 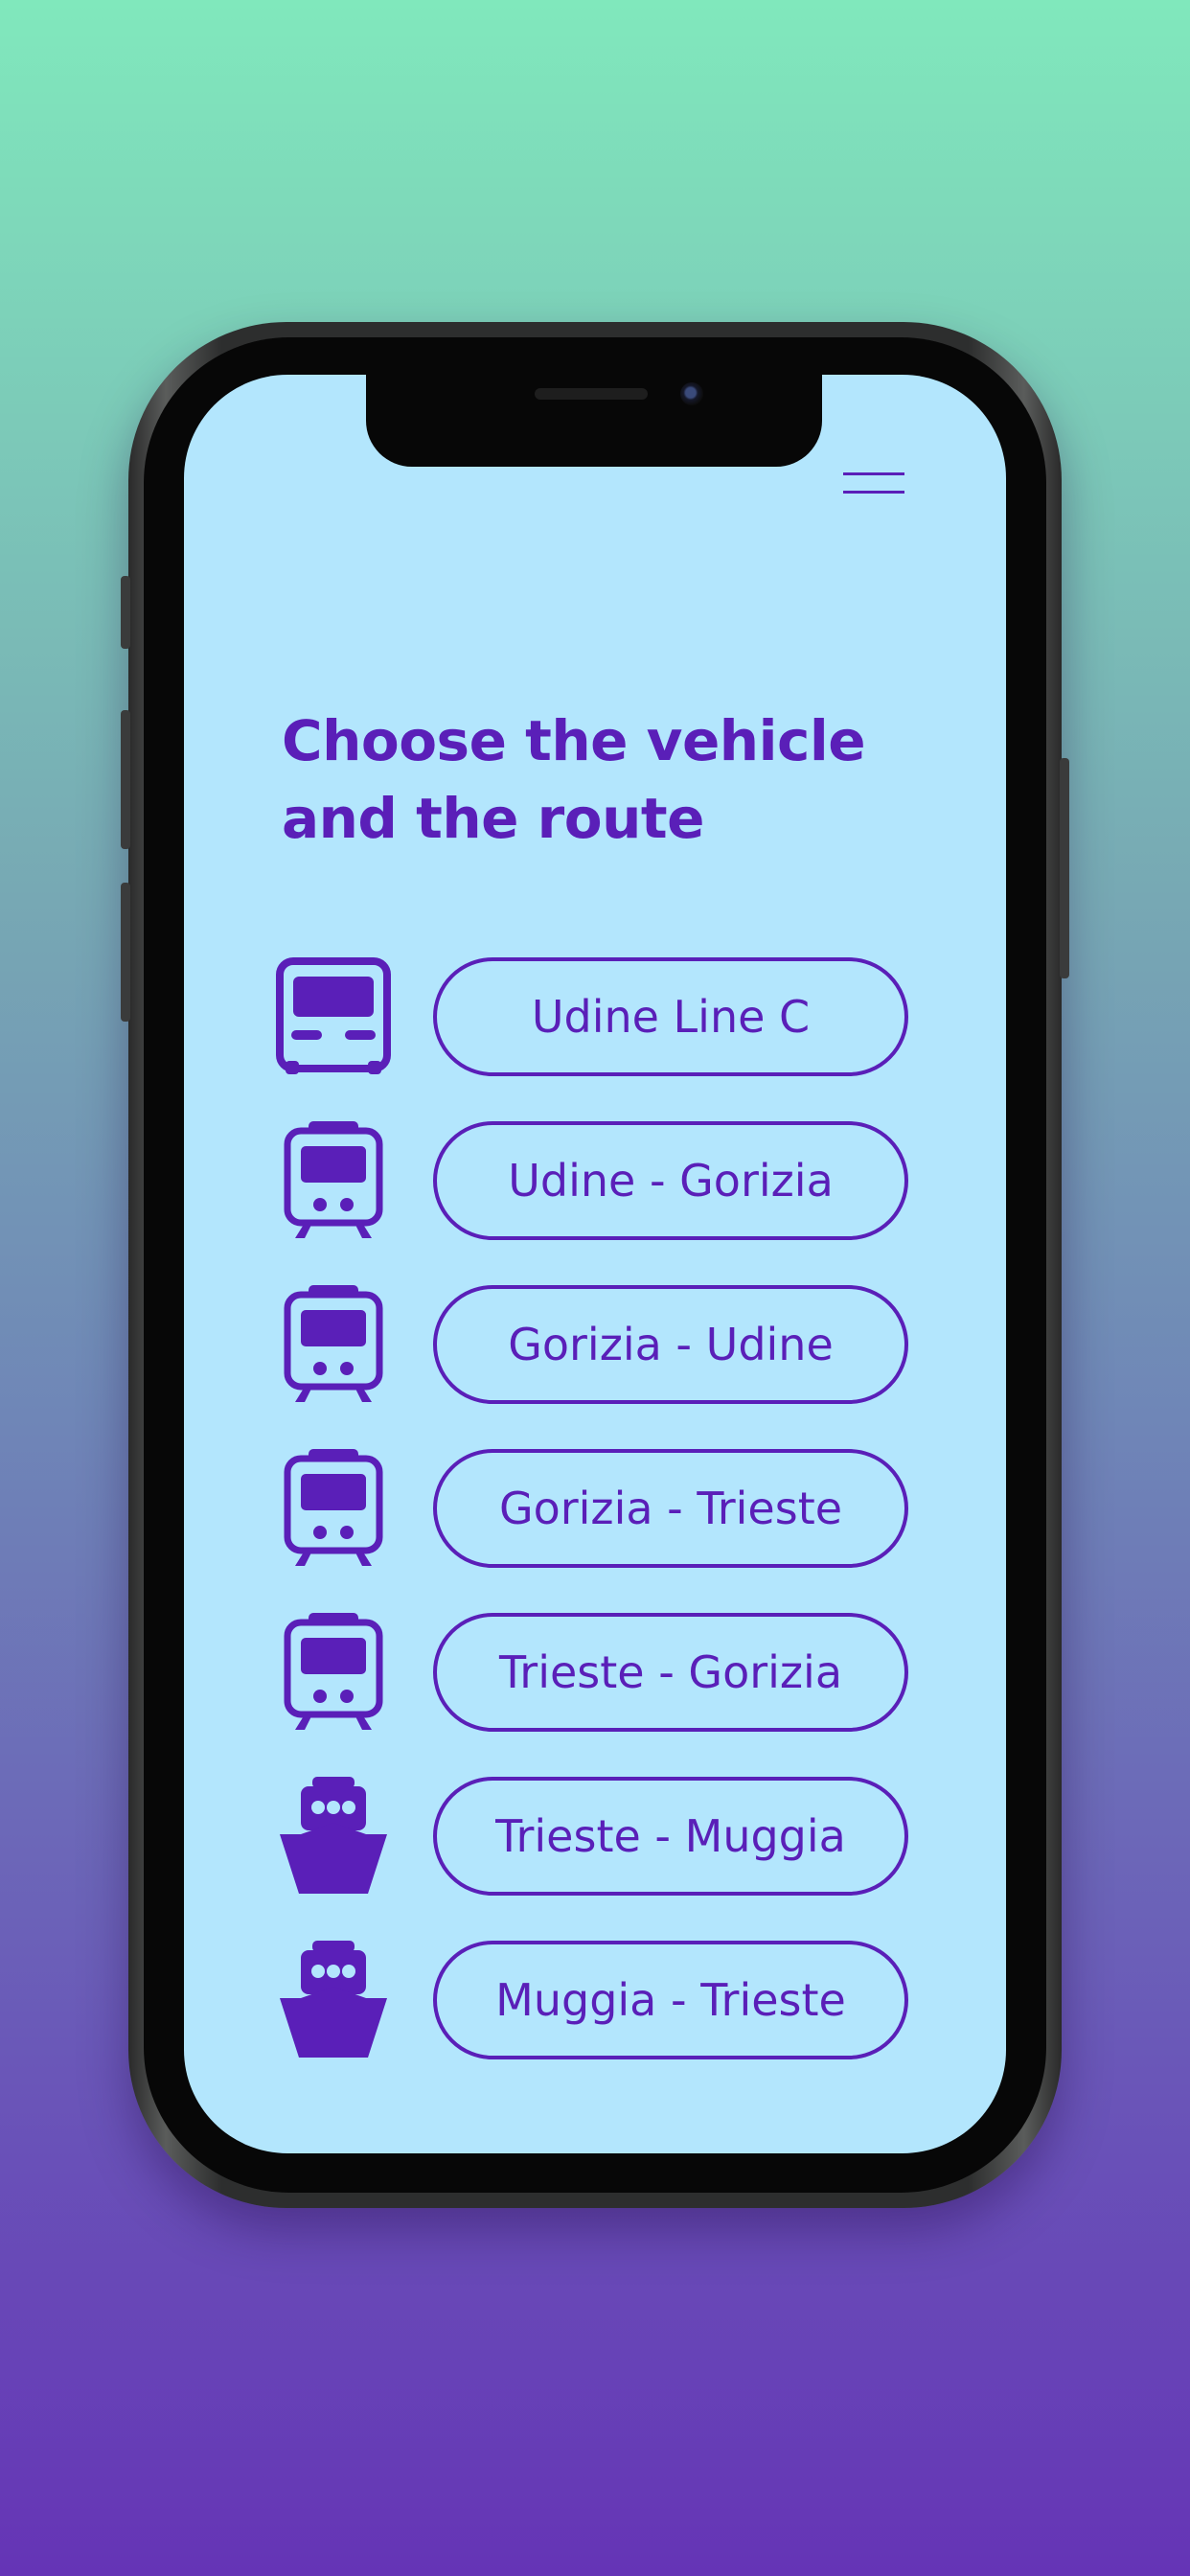 I want to click on phone-volume-up-button, so click(x=125, y=779).